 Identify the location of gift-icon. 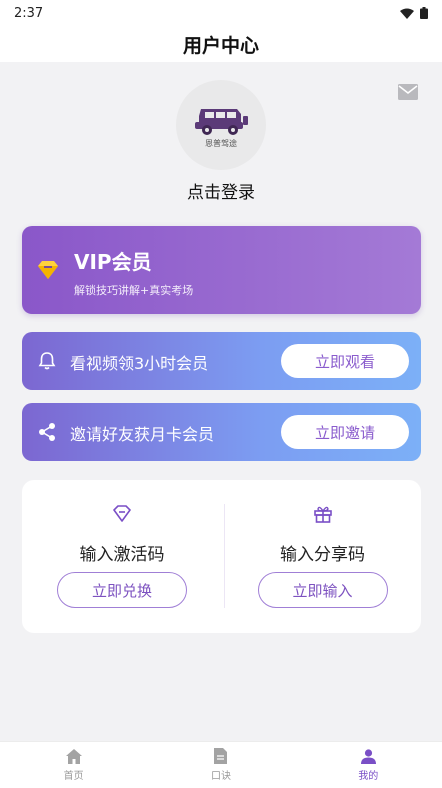
(322, 514).